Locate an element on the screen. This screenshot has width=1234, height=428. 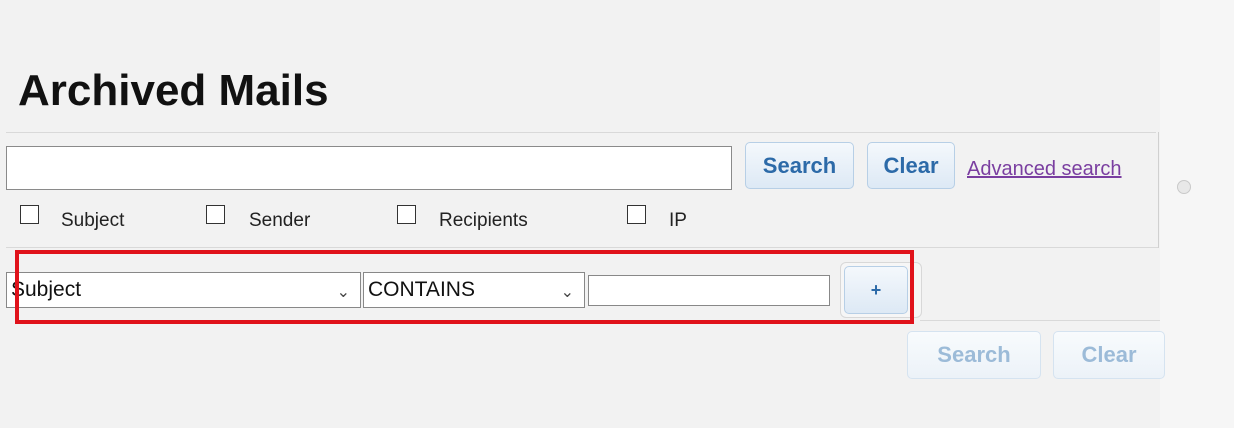
subject-checkbox is located at coordinates (29, 214).